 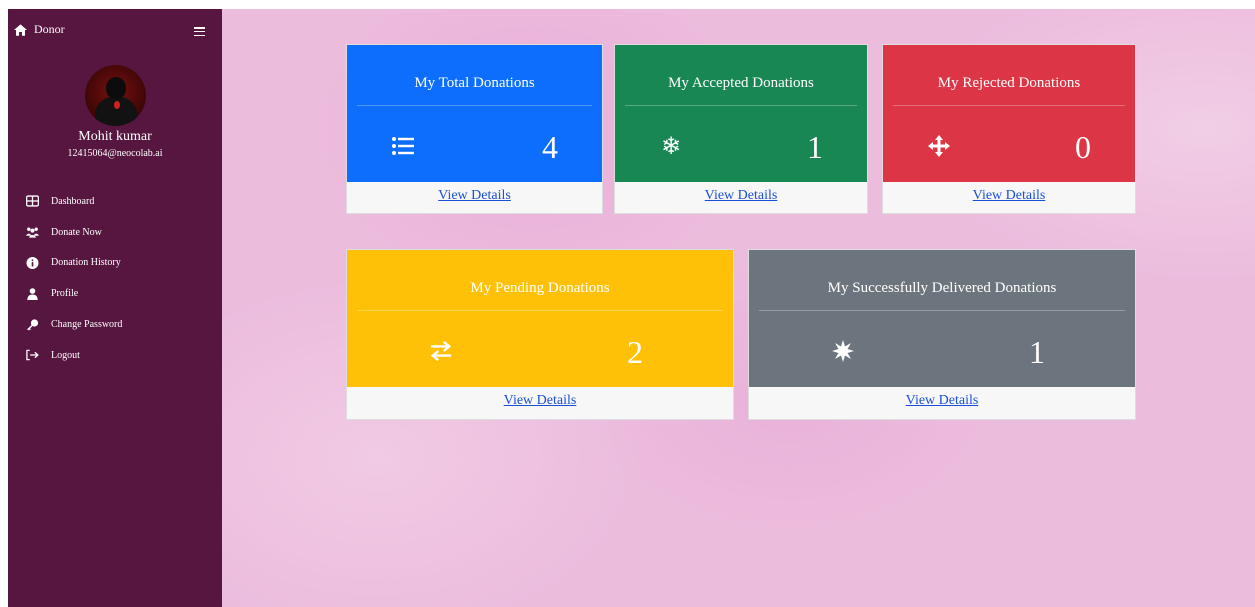 What do you see at coordinates (474, 90) in the screenshot?
I see `card-title: My Total Donations` at bounding box center [474, 90].